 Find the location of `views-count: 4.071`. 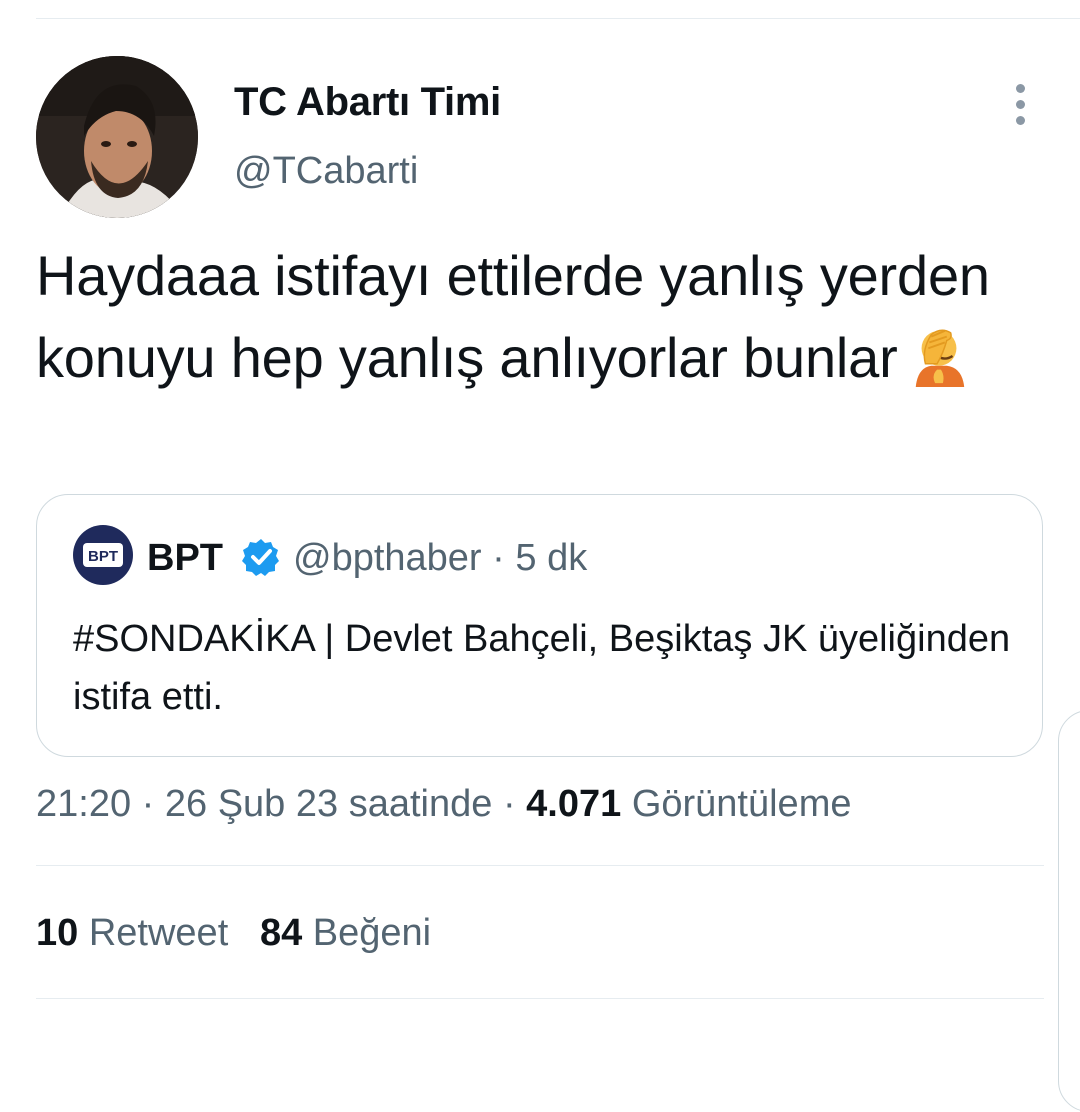

views-count: 4.071 is located at coordinates (574, 804).